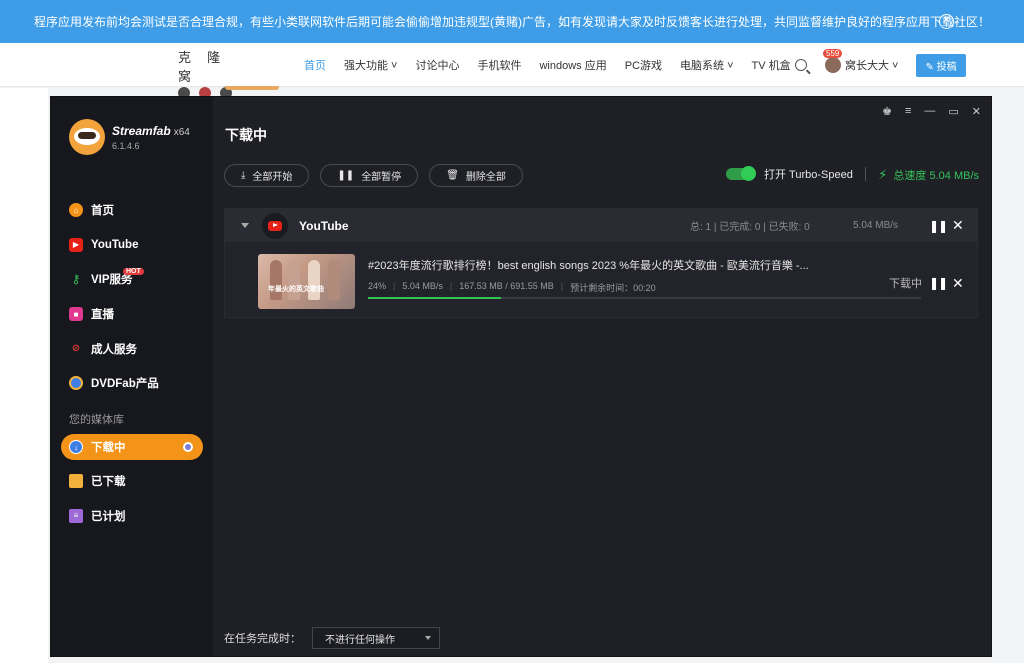 This screenshot has width=1024, height=663. Describe the element at coordinates (132, 314) in the screenshot. I see `sidebar-item-live: ■ 直播` at that location.